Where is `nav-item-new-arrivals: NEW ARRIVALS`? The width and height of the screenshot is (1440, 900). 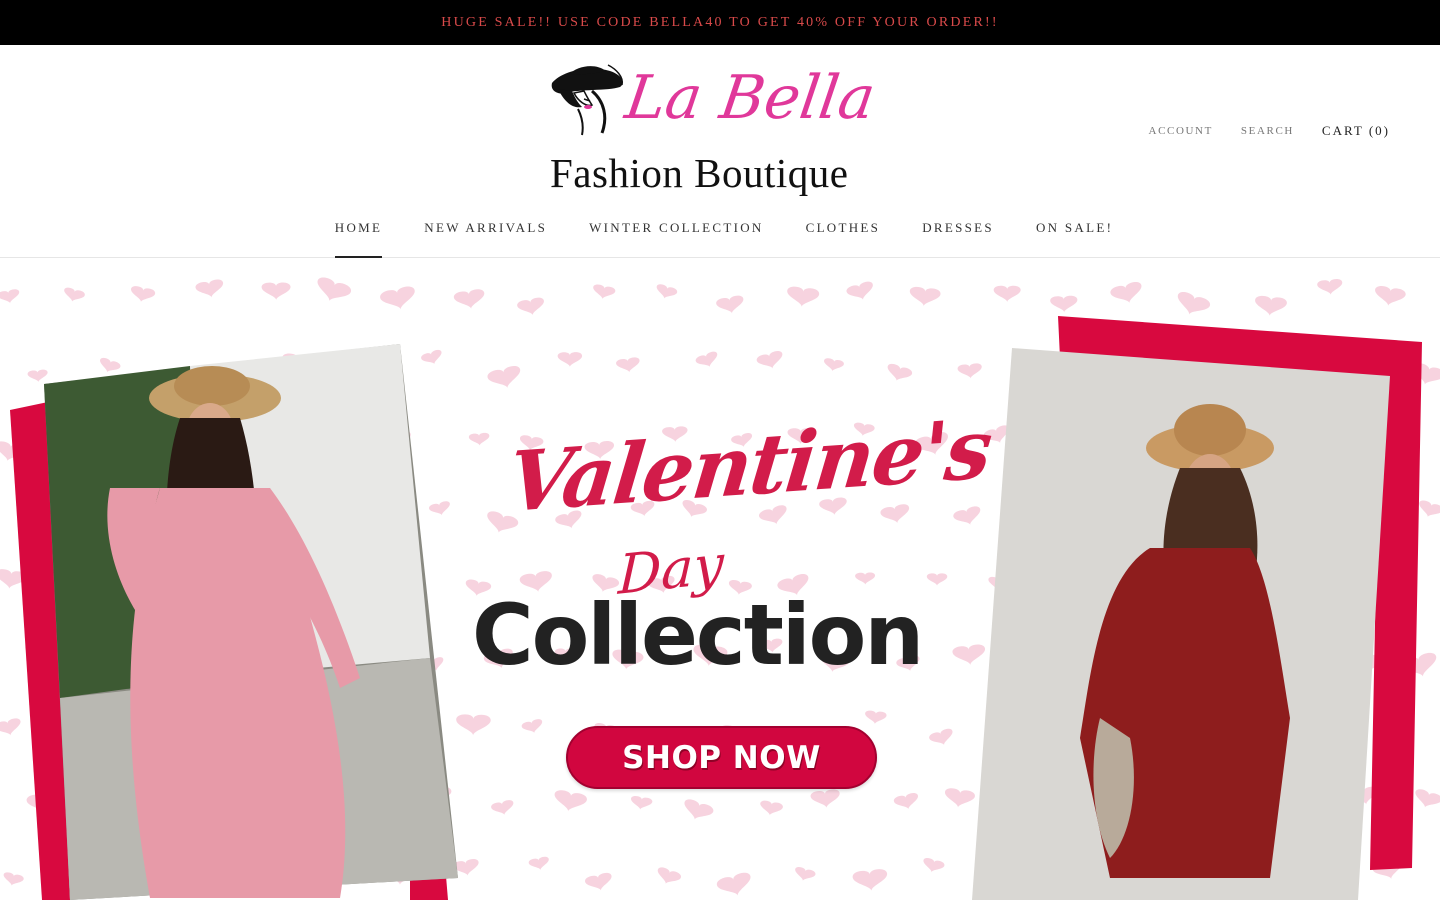
nav-item-new-arrivals: NEW ARRIVALS is located at coordinates (485, 239).